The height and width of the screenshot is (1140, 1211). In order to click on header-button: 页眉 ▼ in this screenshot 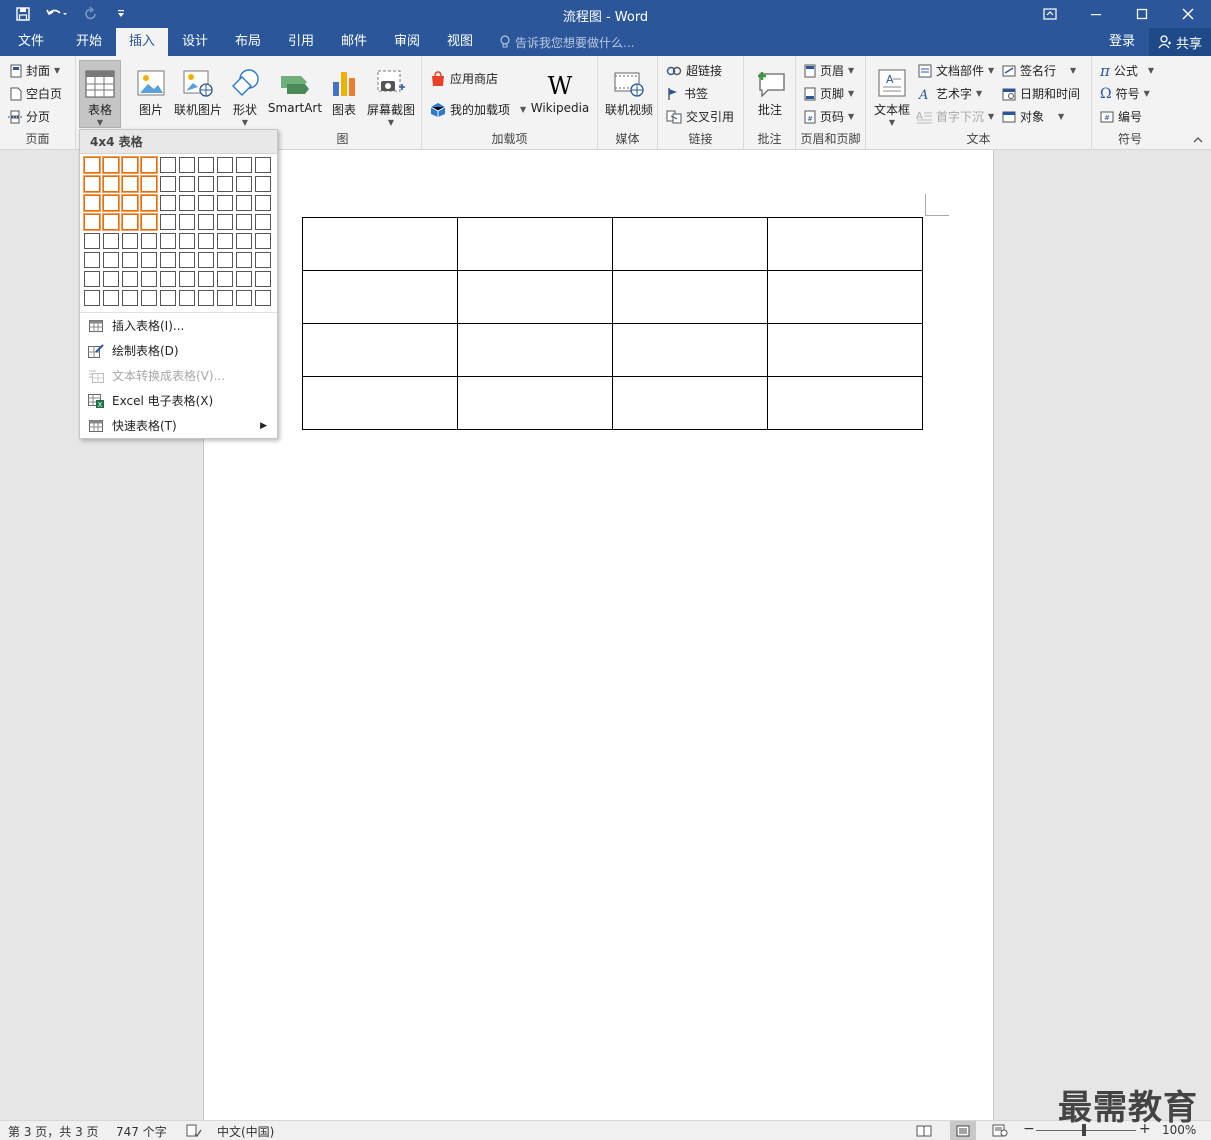, I will do `click(829, 70)`.